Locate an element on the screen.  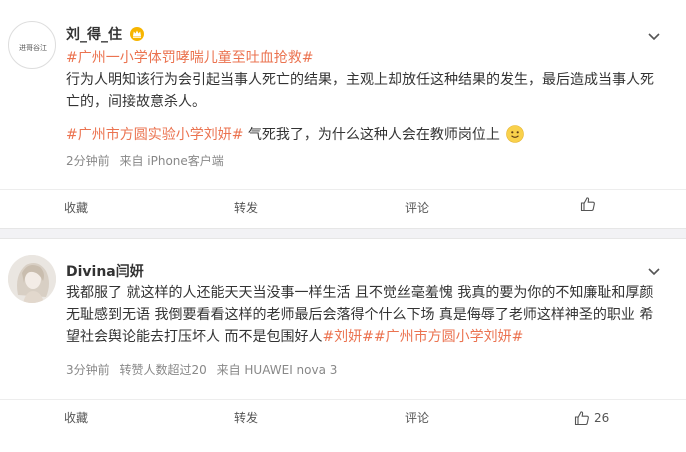
hashtag-link-highlight: 实验小学刘妍 is located at coordinates (190, 135).